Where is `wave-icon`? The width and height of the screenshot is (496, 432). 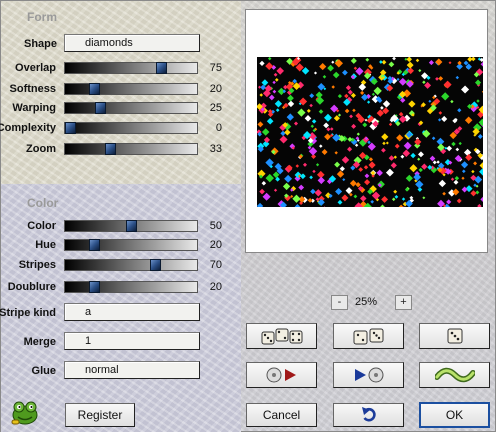
wave-icon is located at coordinates (454, 375).